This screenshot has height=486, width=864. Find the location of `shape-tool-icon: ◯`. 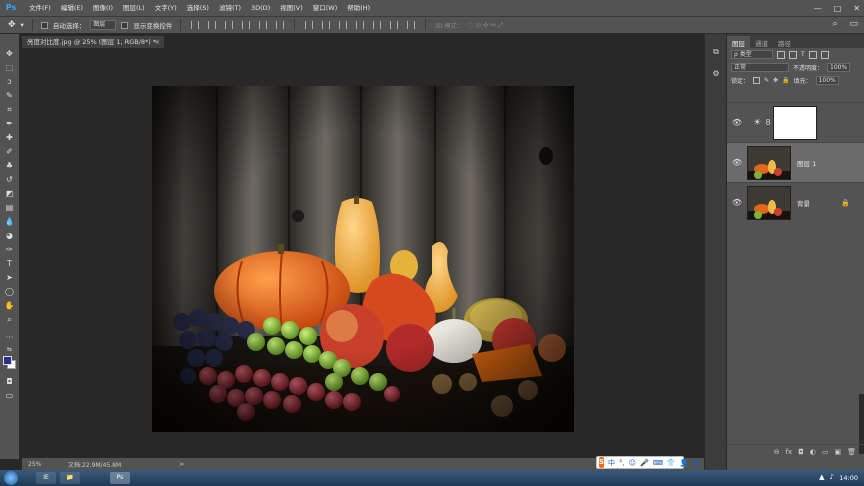

shape-tool-icon: ◯ is located at coordinates (9, 292).